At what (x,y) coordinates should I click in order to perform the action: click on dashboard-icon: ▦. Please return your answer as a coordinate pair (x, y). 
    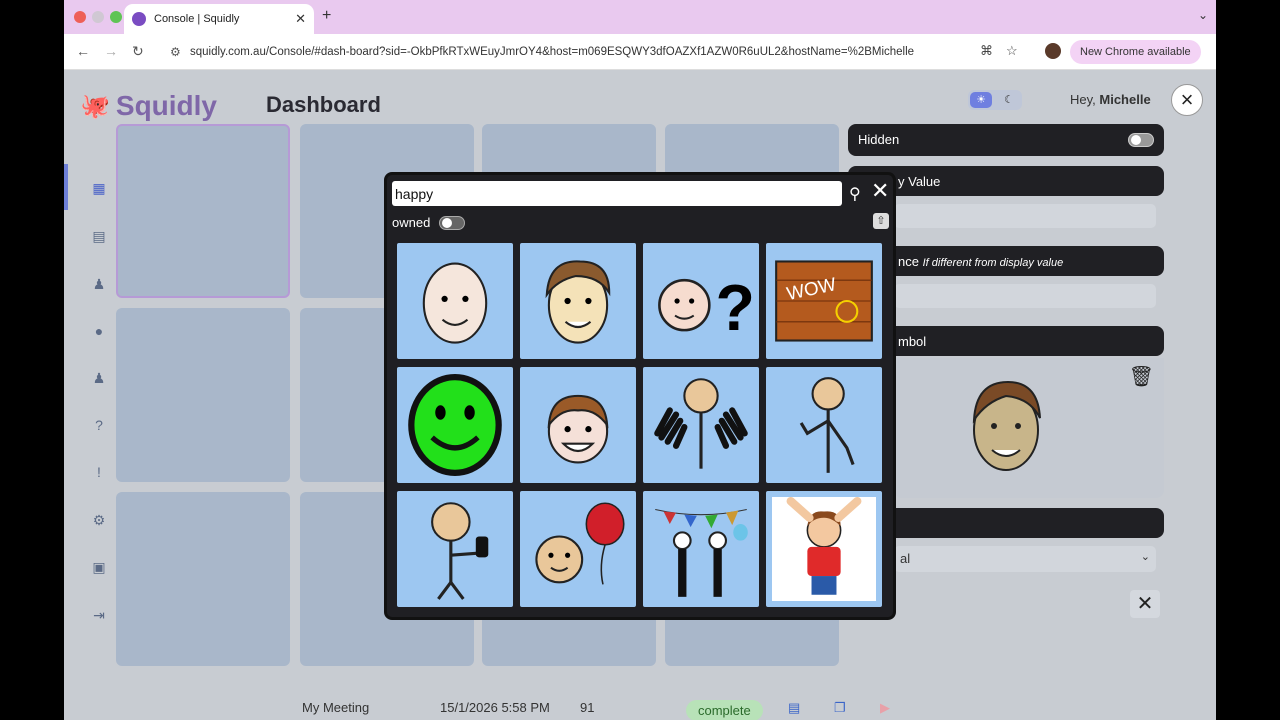
    Looking at the image, I should click on (99, 189).